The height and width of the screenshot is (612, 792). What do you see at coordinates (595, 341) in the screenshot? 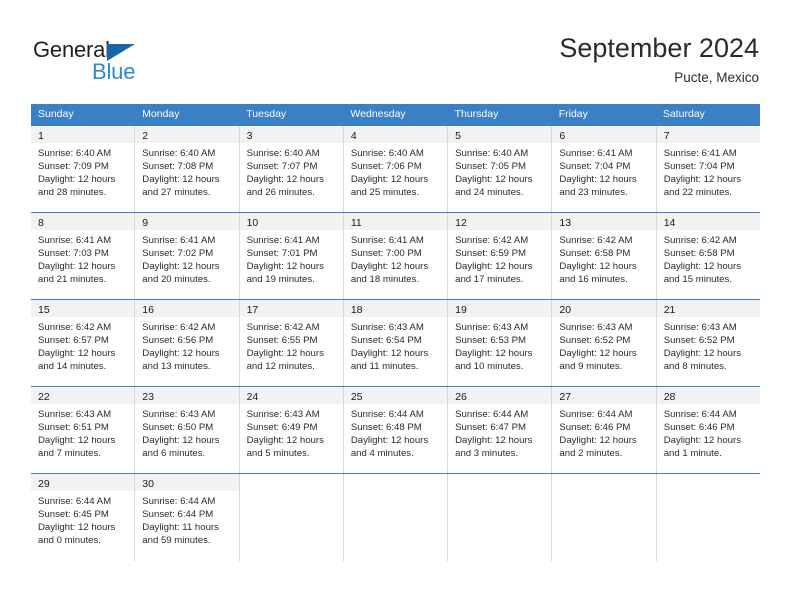
I see `sunset-text: Sunset: 6:52 PM` at bounding box center [595, 341].